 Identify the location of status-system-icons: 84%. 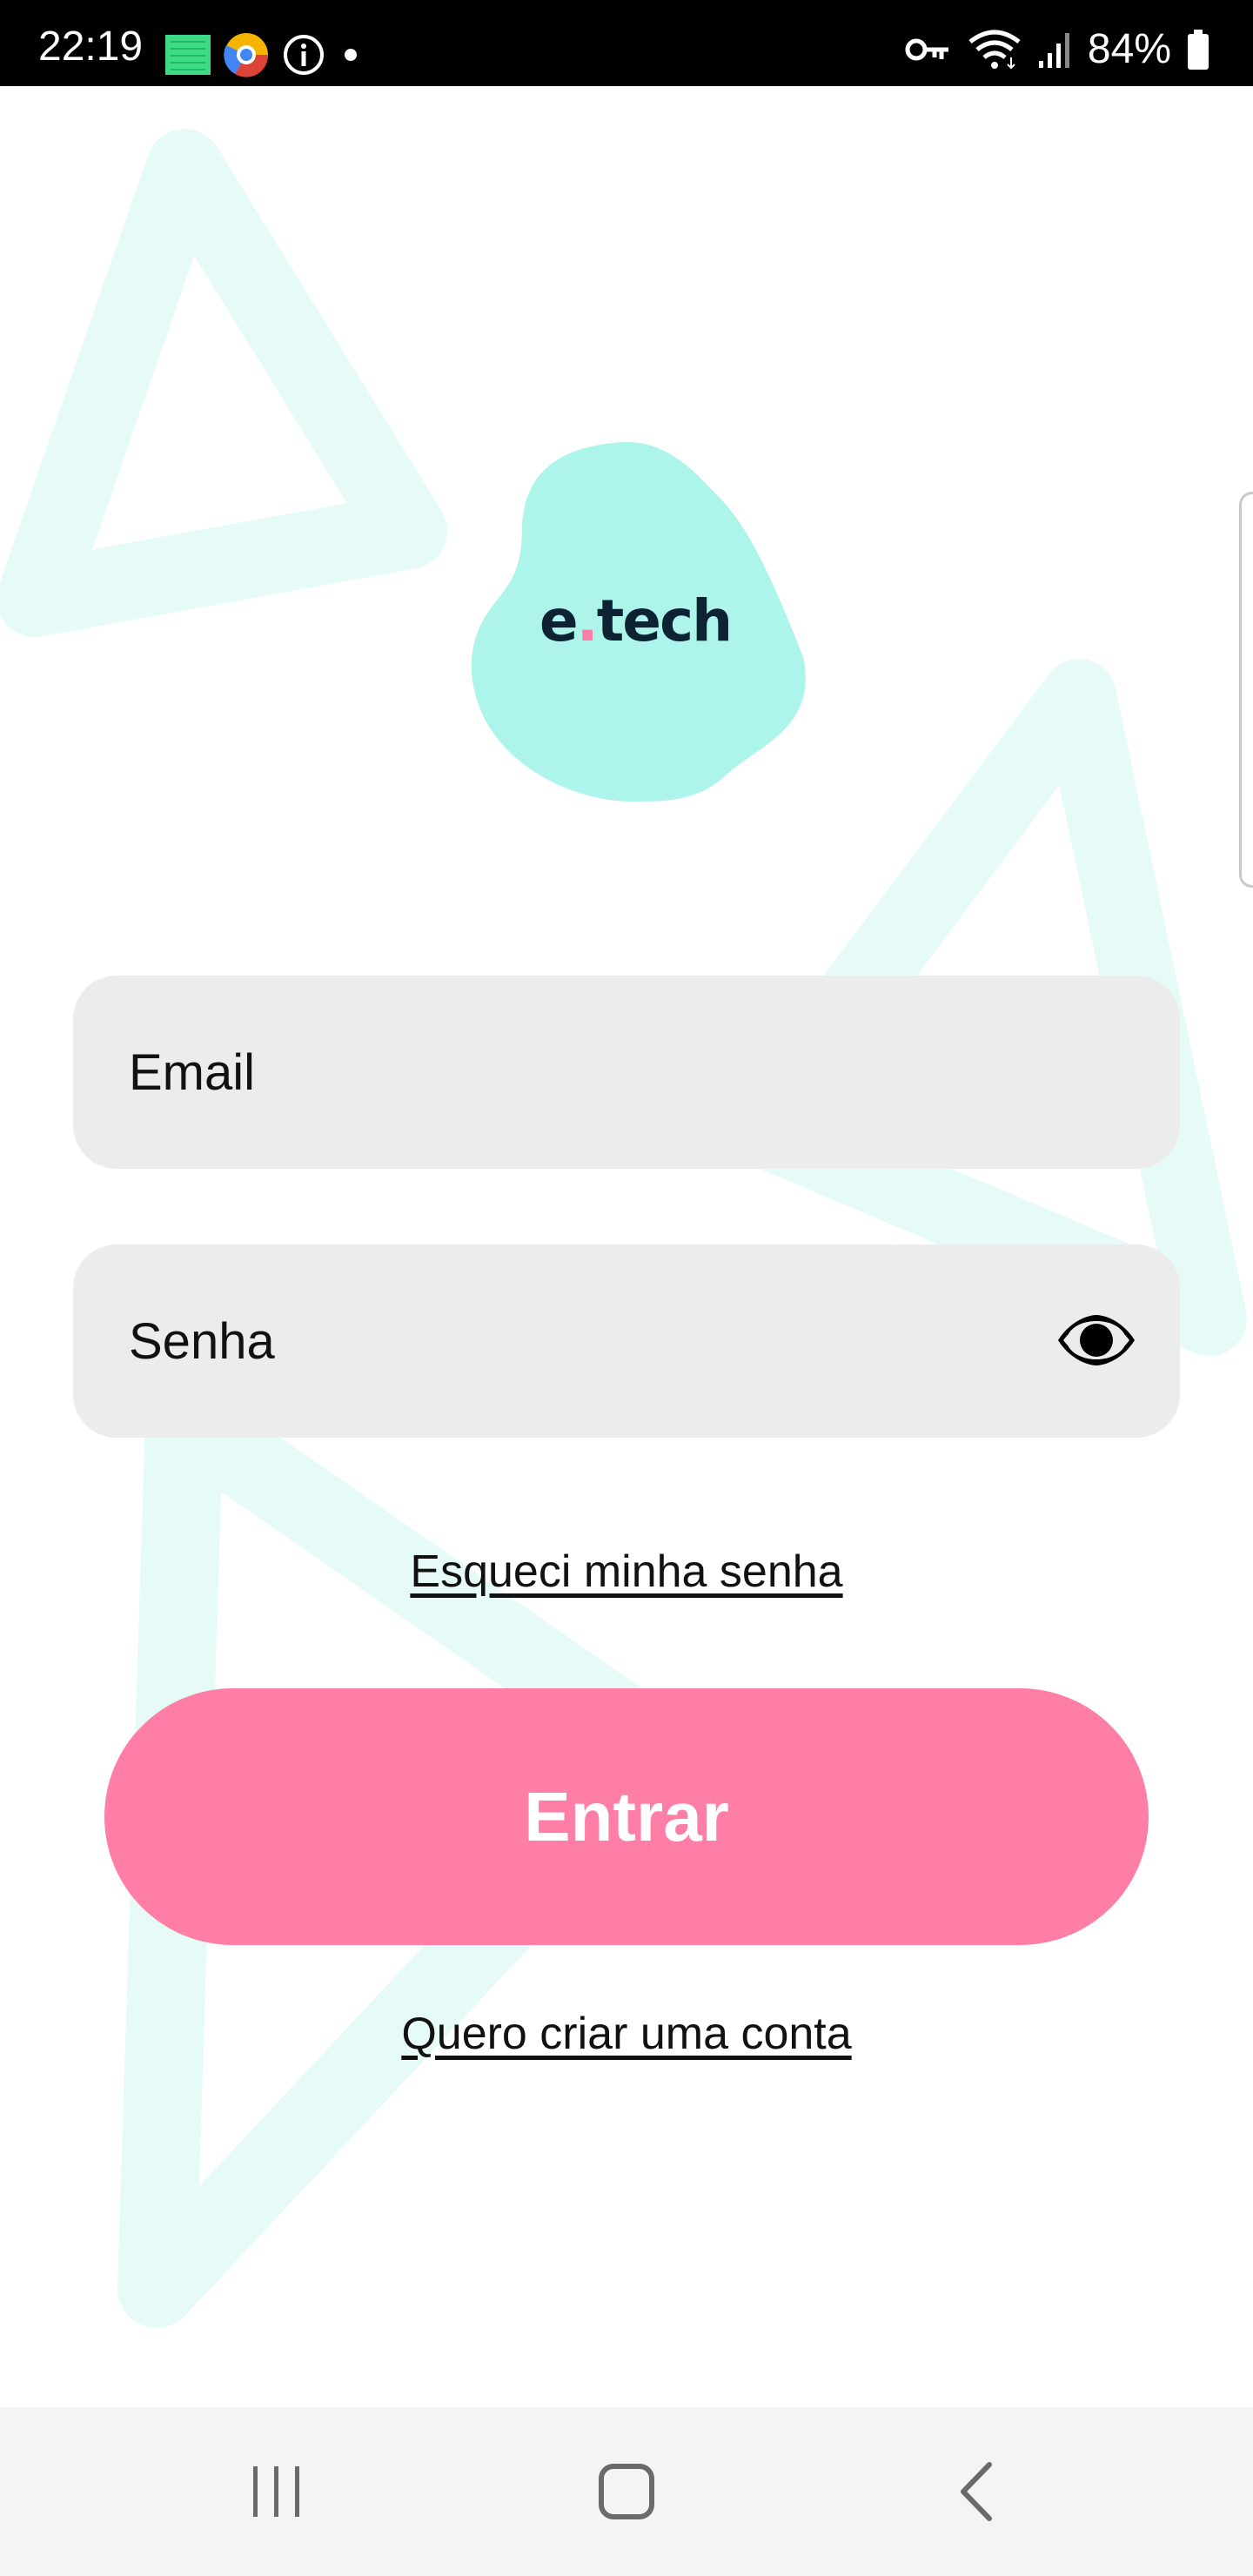
(1057, 49).